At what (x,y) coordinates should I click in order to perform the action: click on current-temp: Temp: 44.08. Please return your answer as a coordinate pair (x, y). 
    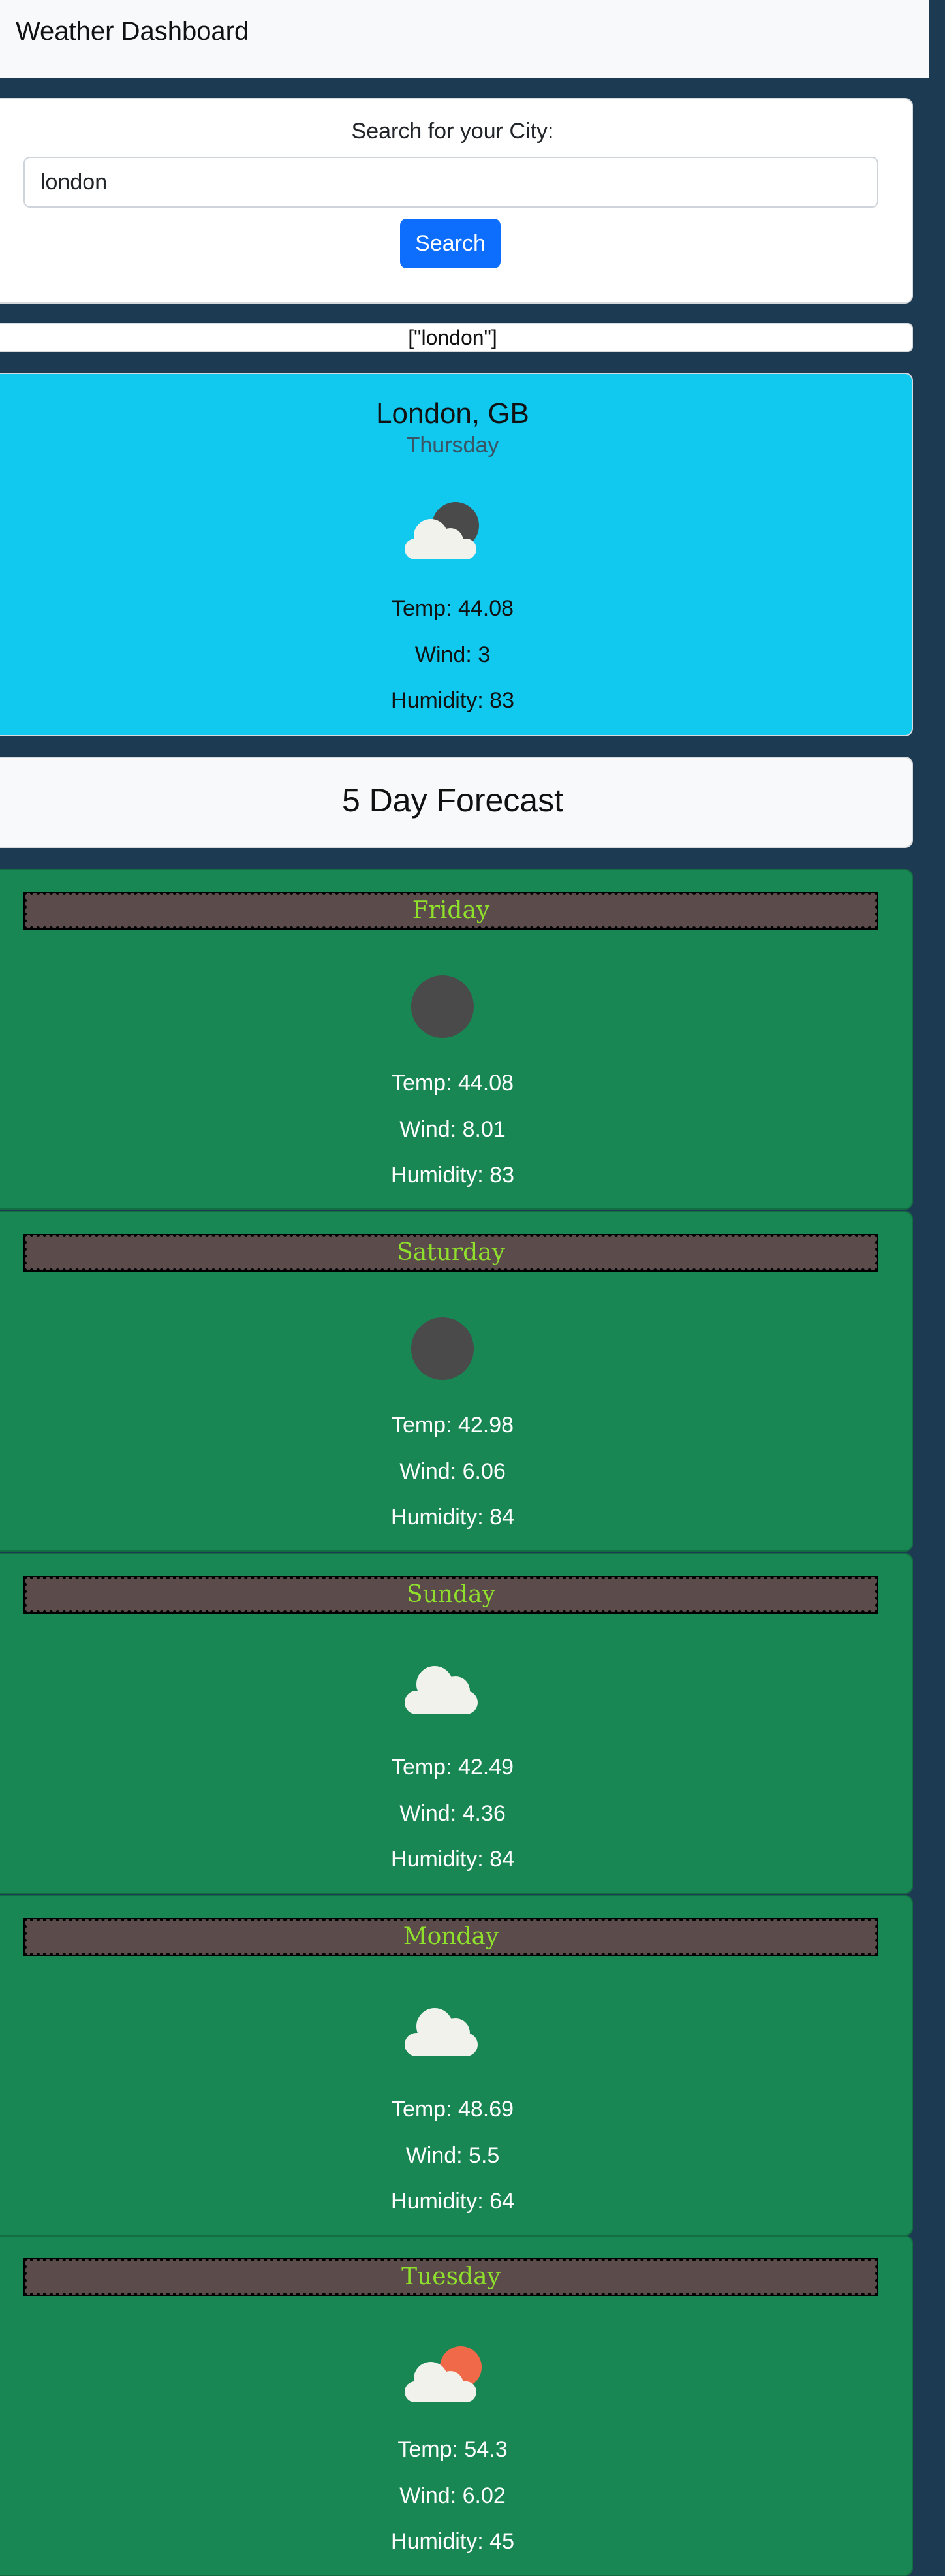
    Looking at the image, I should click on (452, 608).